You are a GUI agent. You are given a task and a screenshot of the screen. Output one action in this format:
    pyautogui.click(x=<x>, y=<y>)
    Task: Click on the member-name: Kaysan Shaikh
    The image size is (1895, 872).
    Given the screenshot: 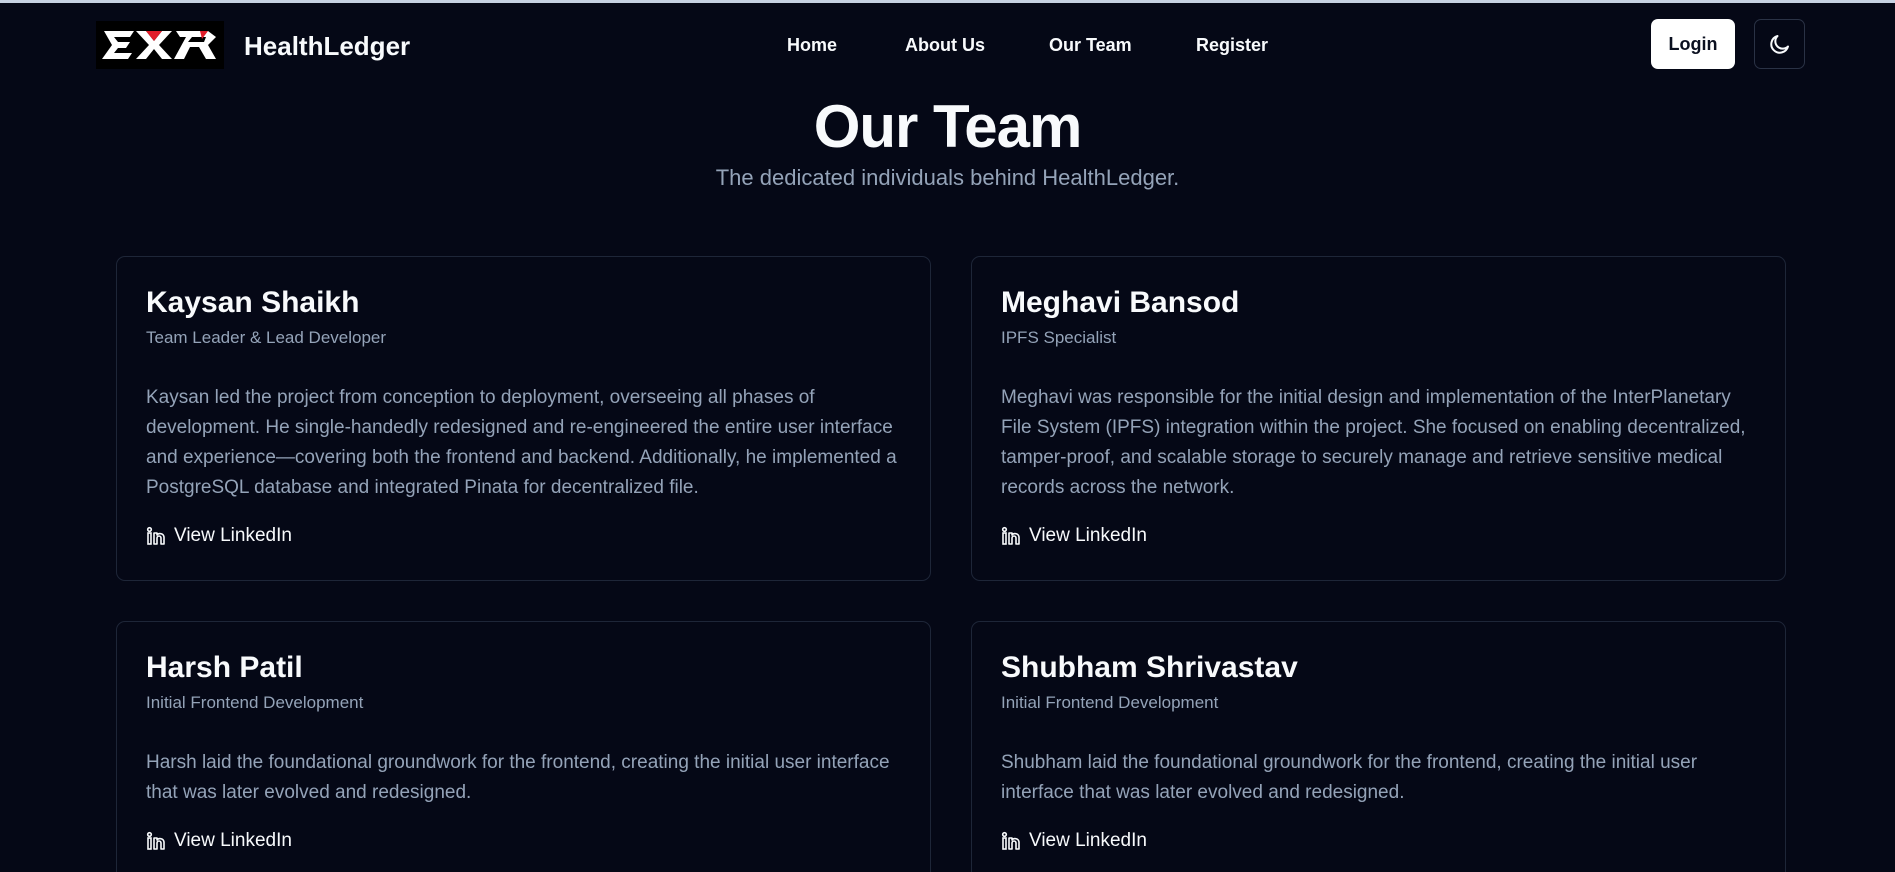 What is the action you would take?
    pyautogui.click(x=253, y=302)
    